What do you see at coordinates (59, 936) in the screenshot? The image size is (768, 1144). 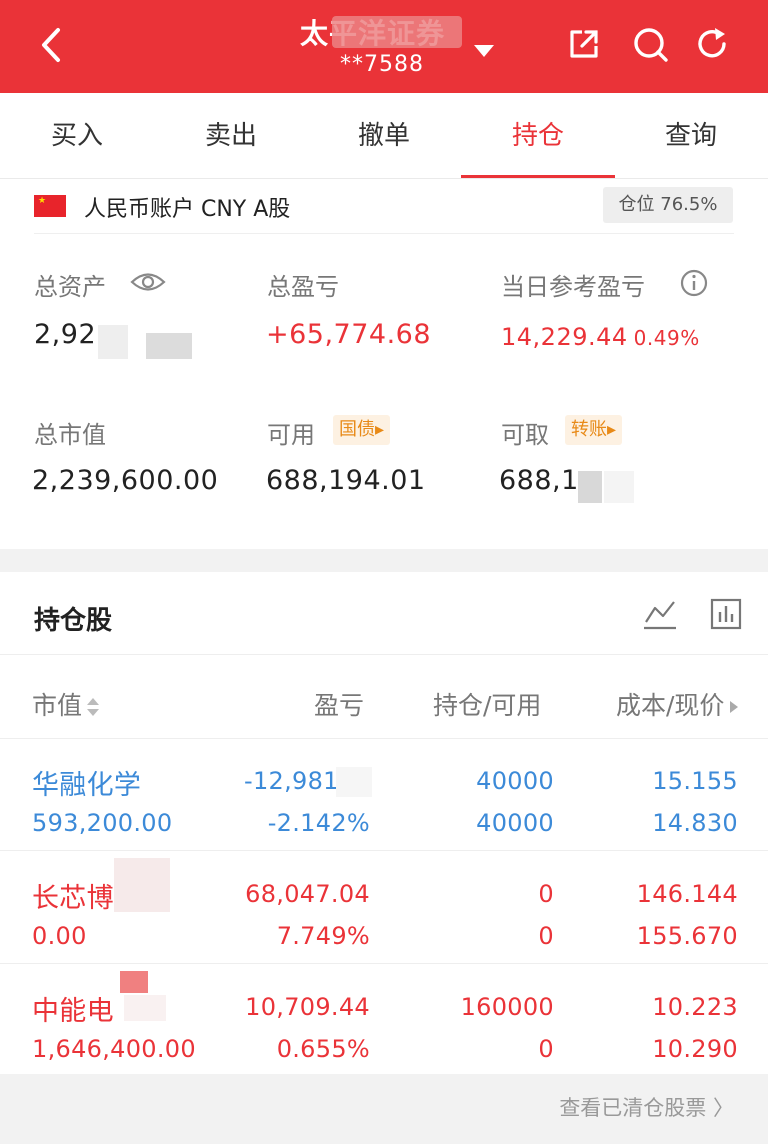 I see `stock-market-value: 0.00` at bounding box center [59, 936].